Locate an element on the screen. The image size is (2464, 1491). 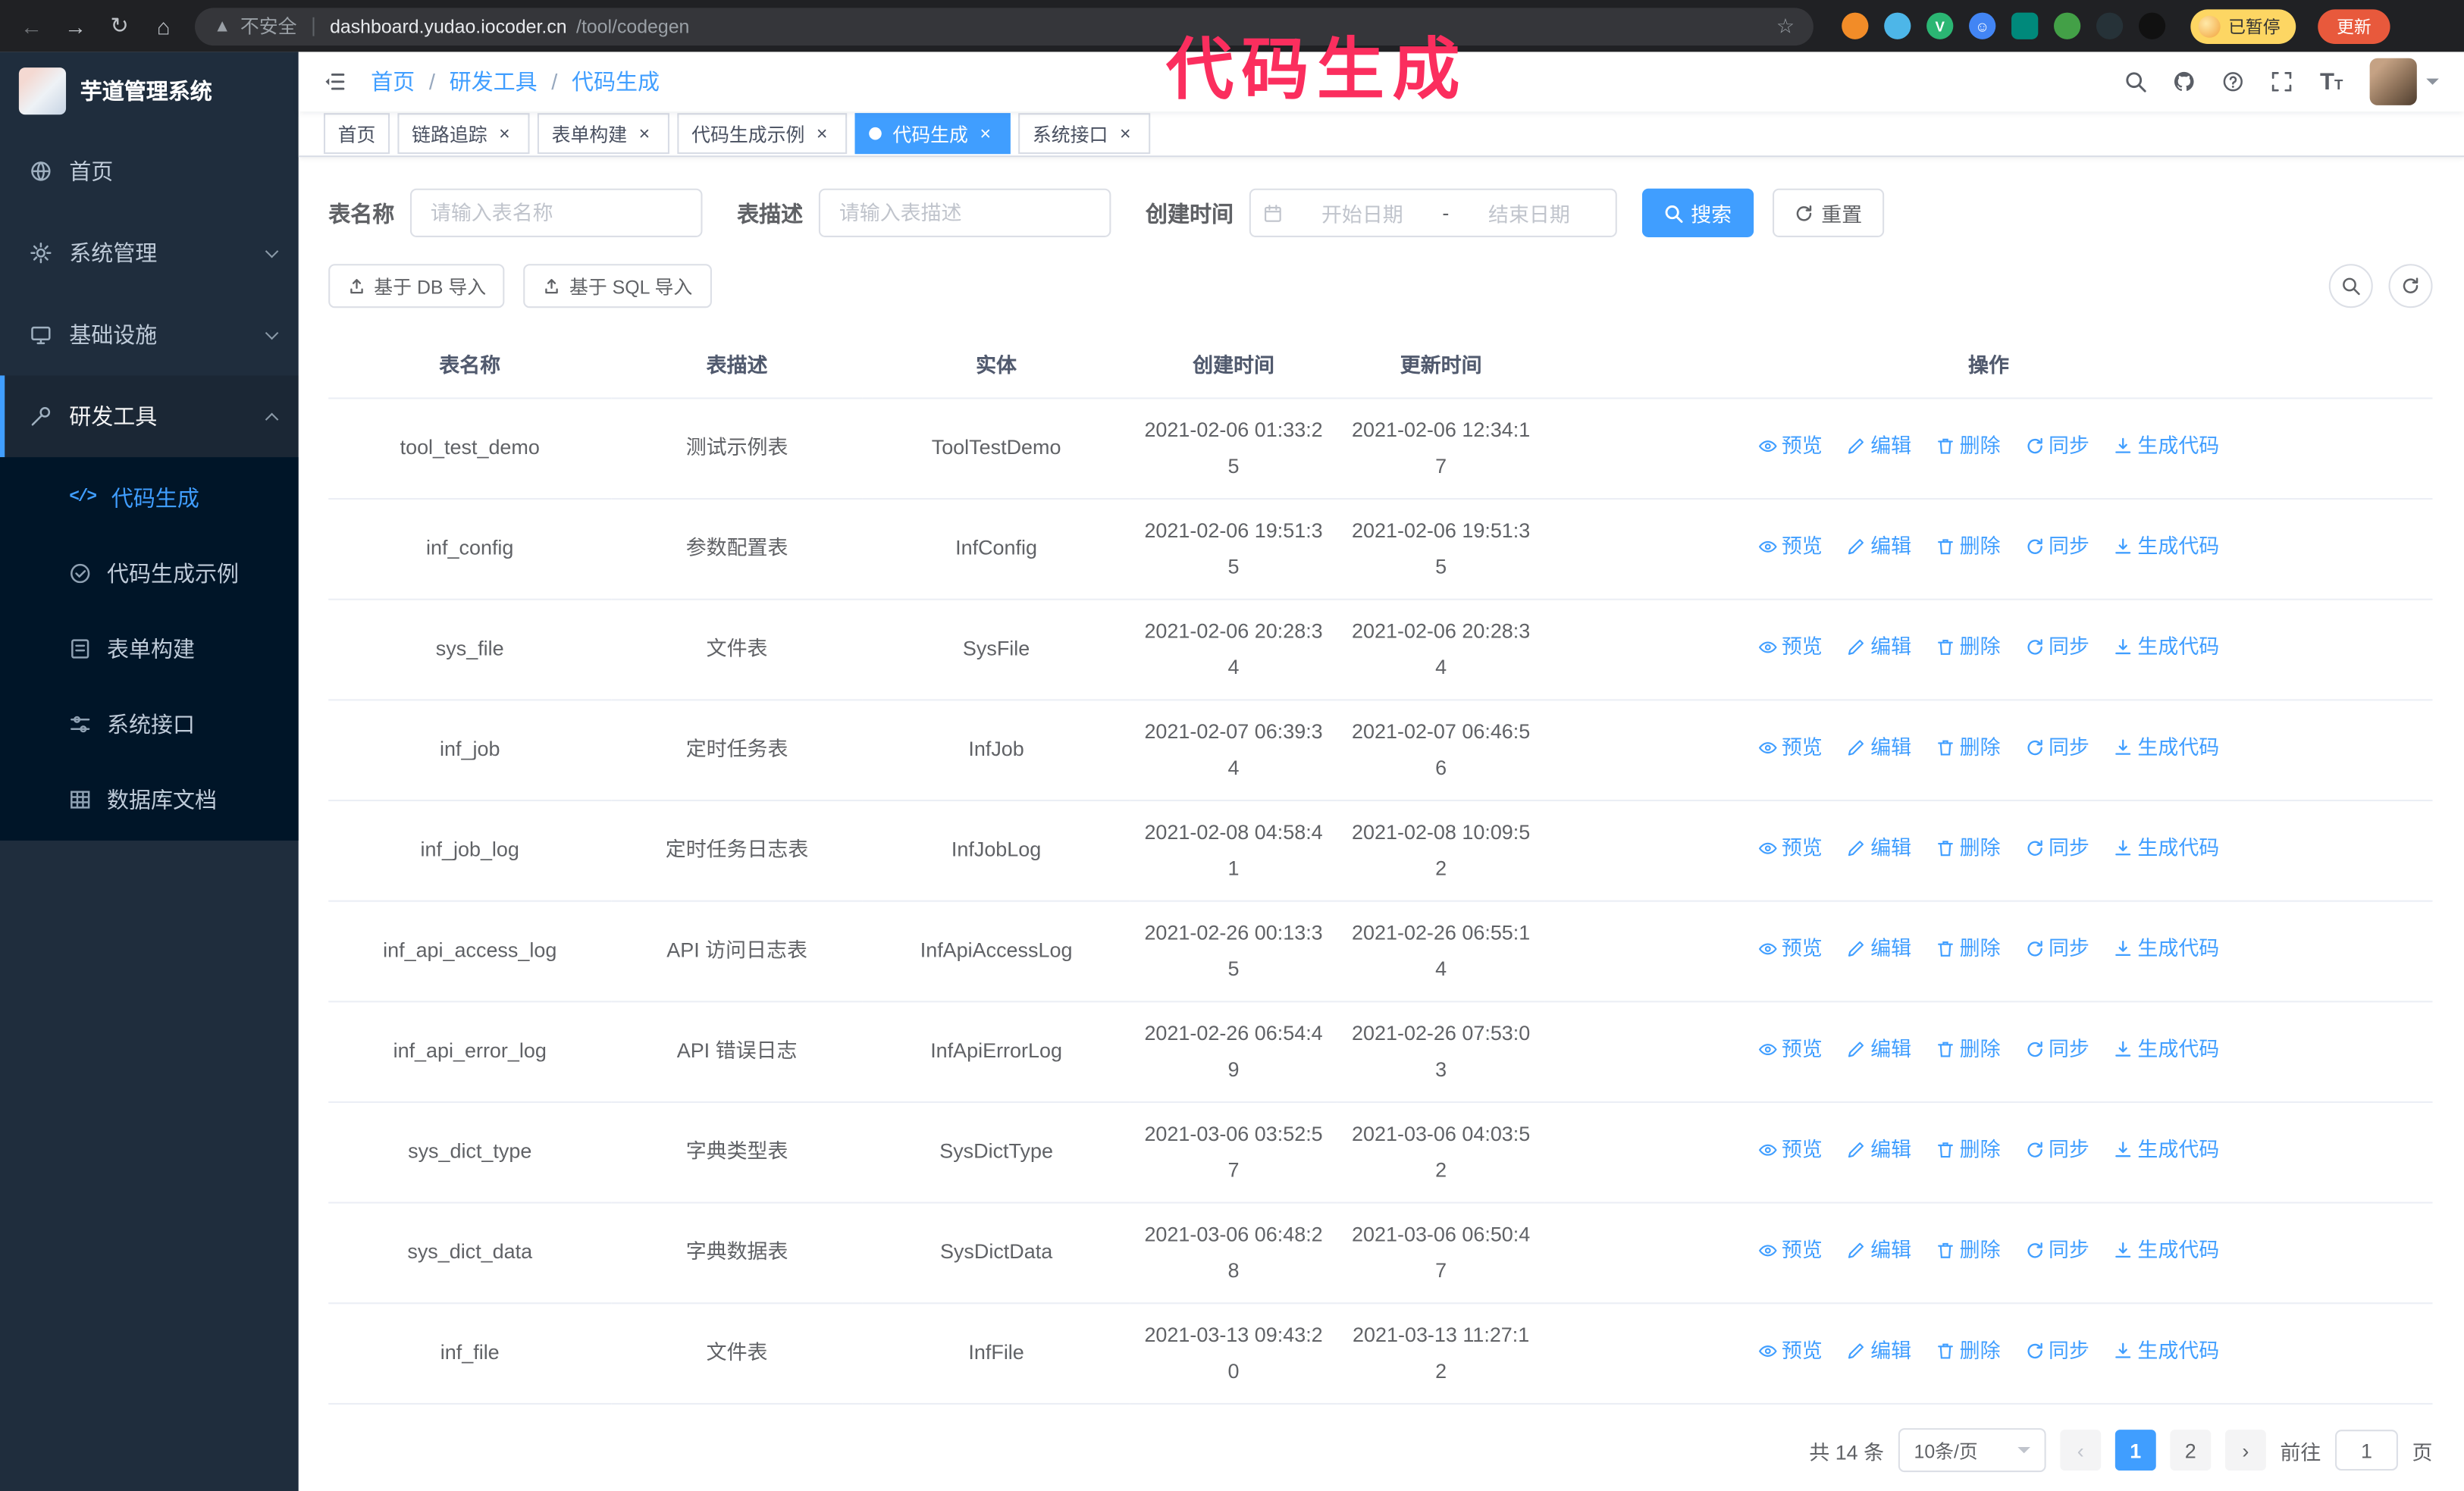
tab: 代码生成 × is located at coordinates (932, 134).